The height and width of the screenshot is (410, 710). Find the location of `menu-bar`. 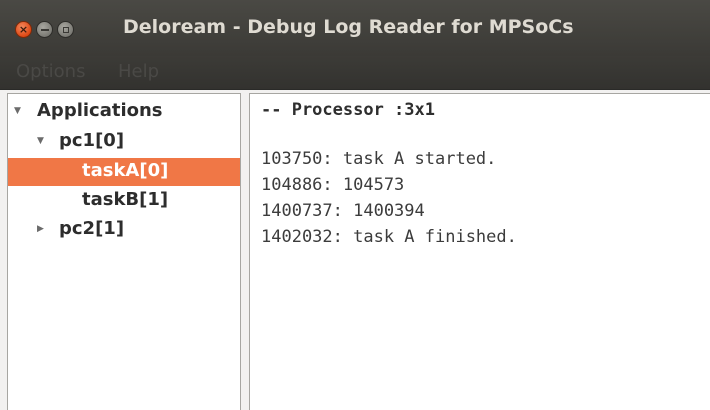

menu-bar is located at coordinates (355, 73).